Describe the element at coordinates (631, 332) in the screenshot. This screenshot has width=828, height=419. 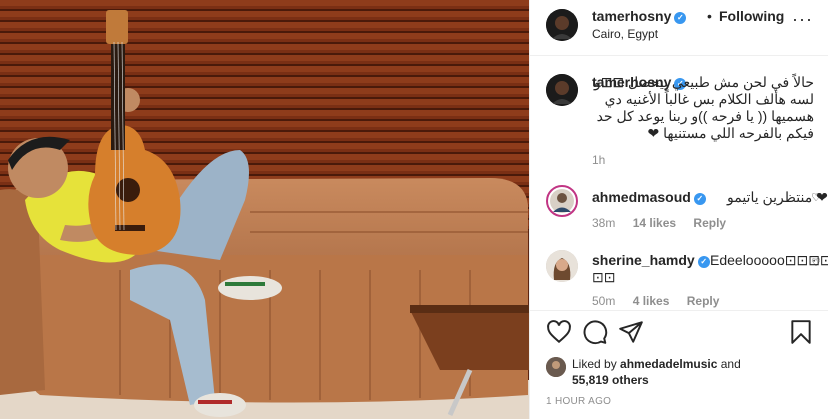
I see `share-icon` at that location.